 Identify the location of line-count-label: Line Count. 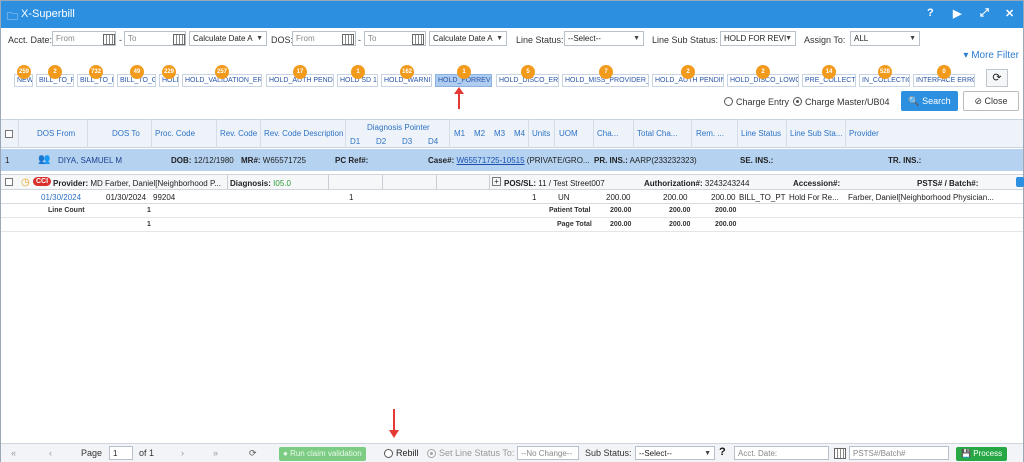
(66, 210).